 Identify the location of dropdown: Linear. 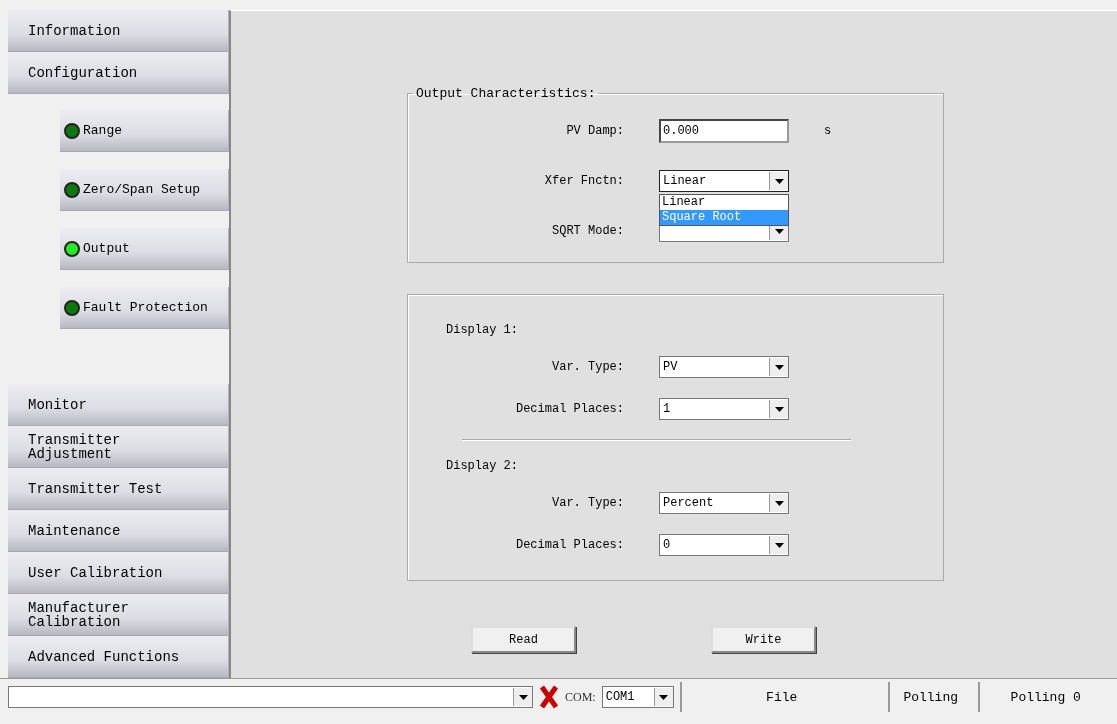
(724, 181).